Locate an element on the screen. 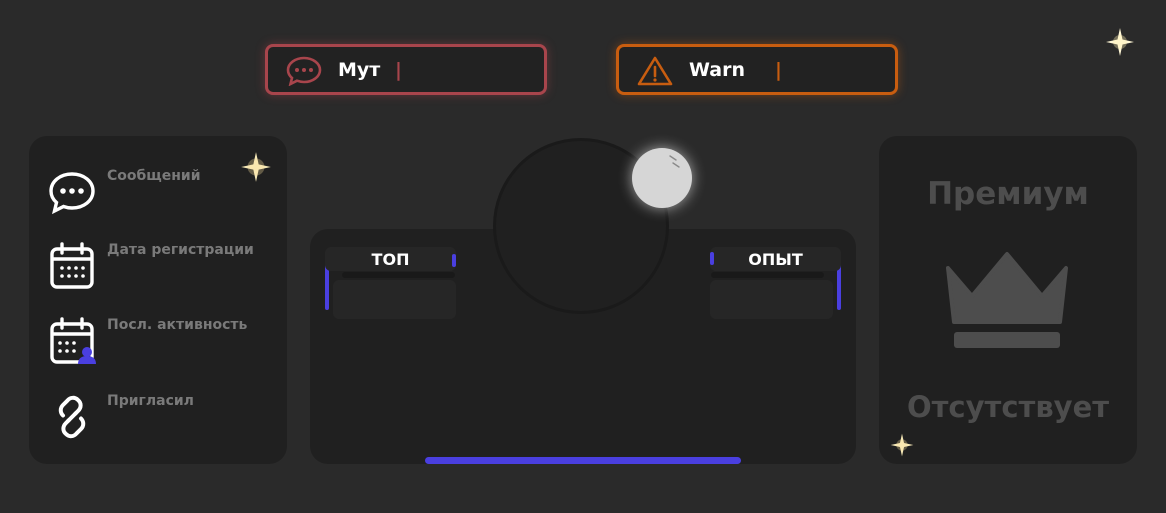 The image size is (1166, 513). info-label-last-activity: Посл. активность is located at coordinates (177, 325).